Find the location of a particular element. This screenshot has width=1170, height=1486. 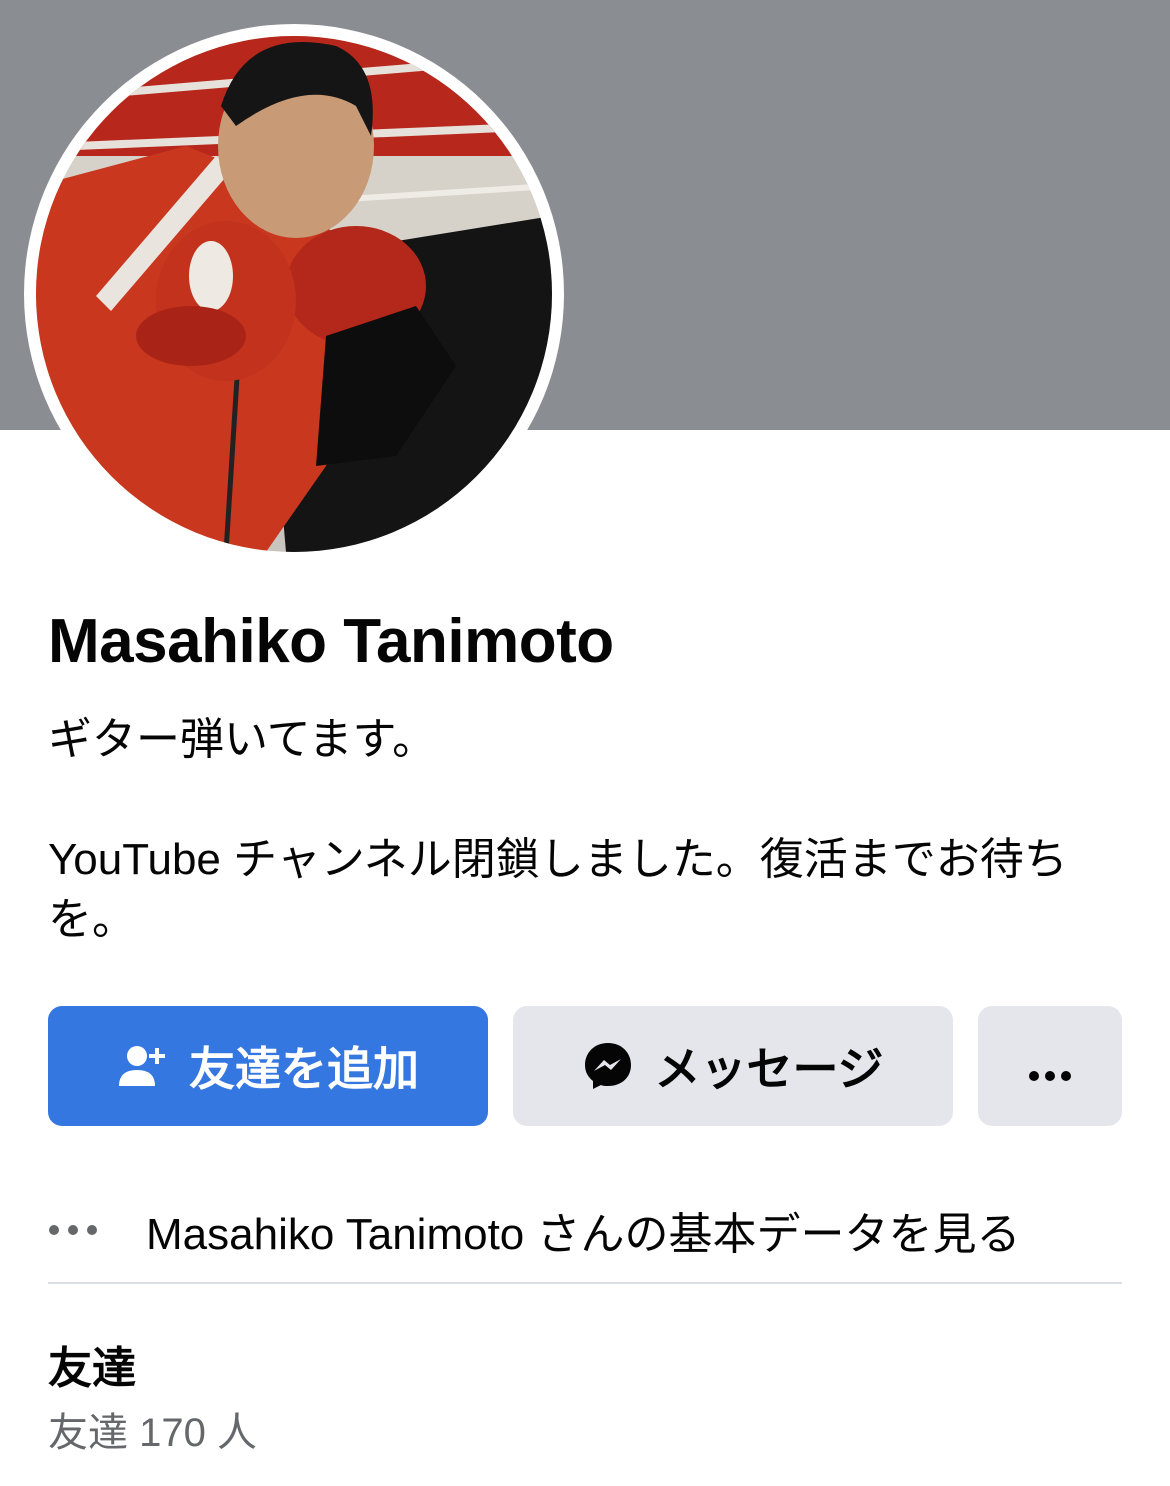

messenger-icon is located at coordinates (608, 1066).